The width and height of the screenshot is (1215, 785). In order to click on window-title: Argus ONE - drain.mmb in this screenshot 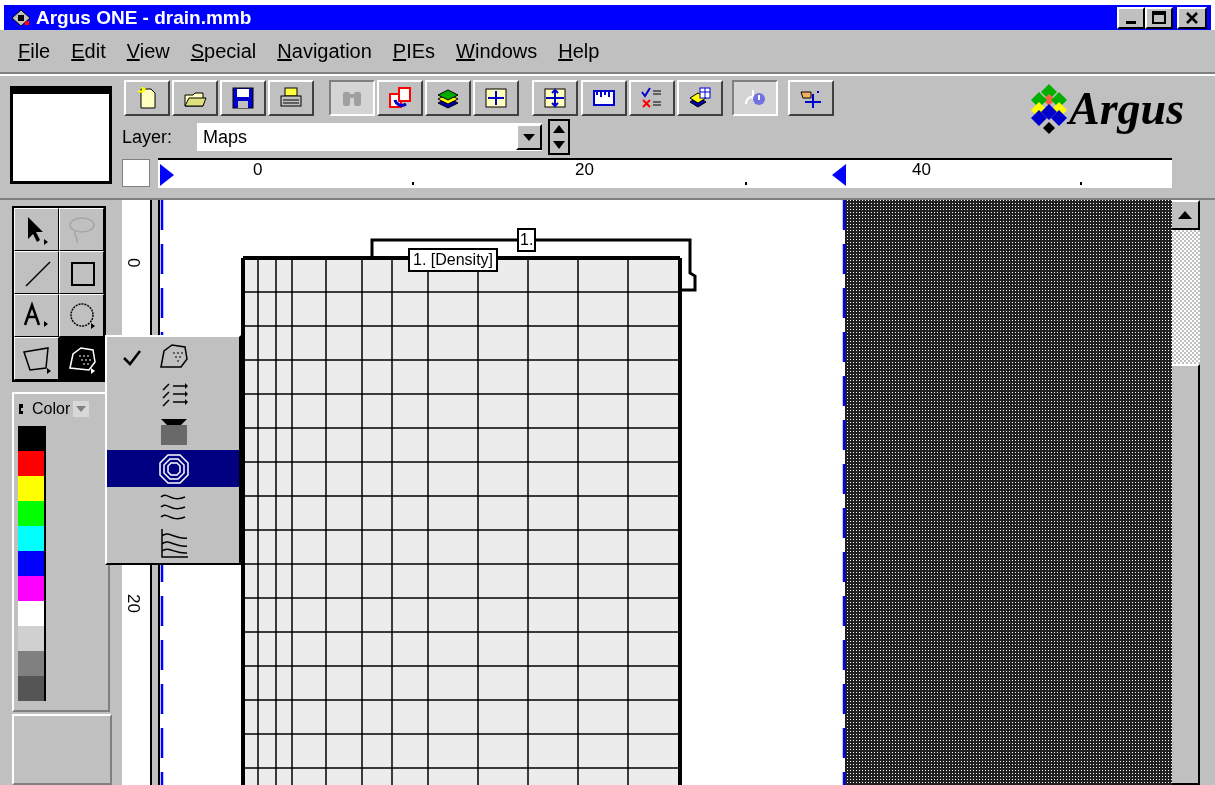, I will do `click(144, 17)`.